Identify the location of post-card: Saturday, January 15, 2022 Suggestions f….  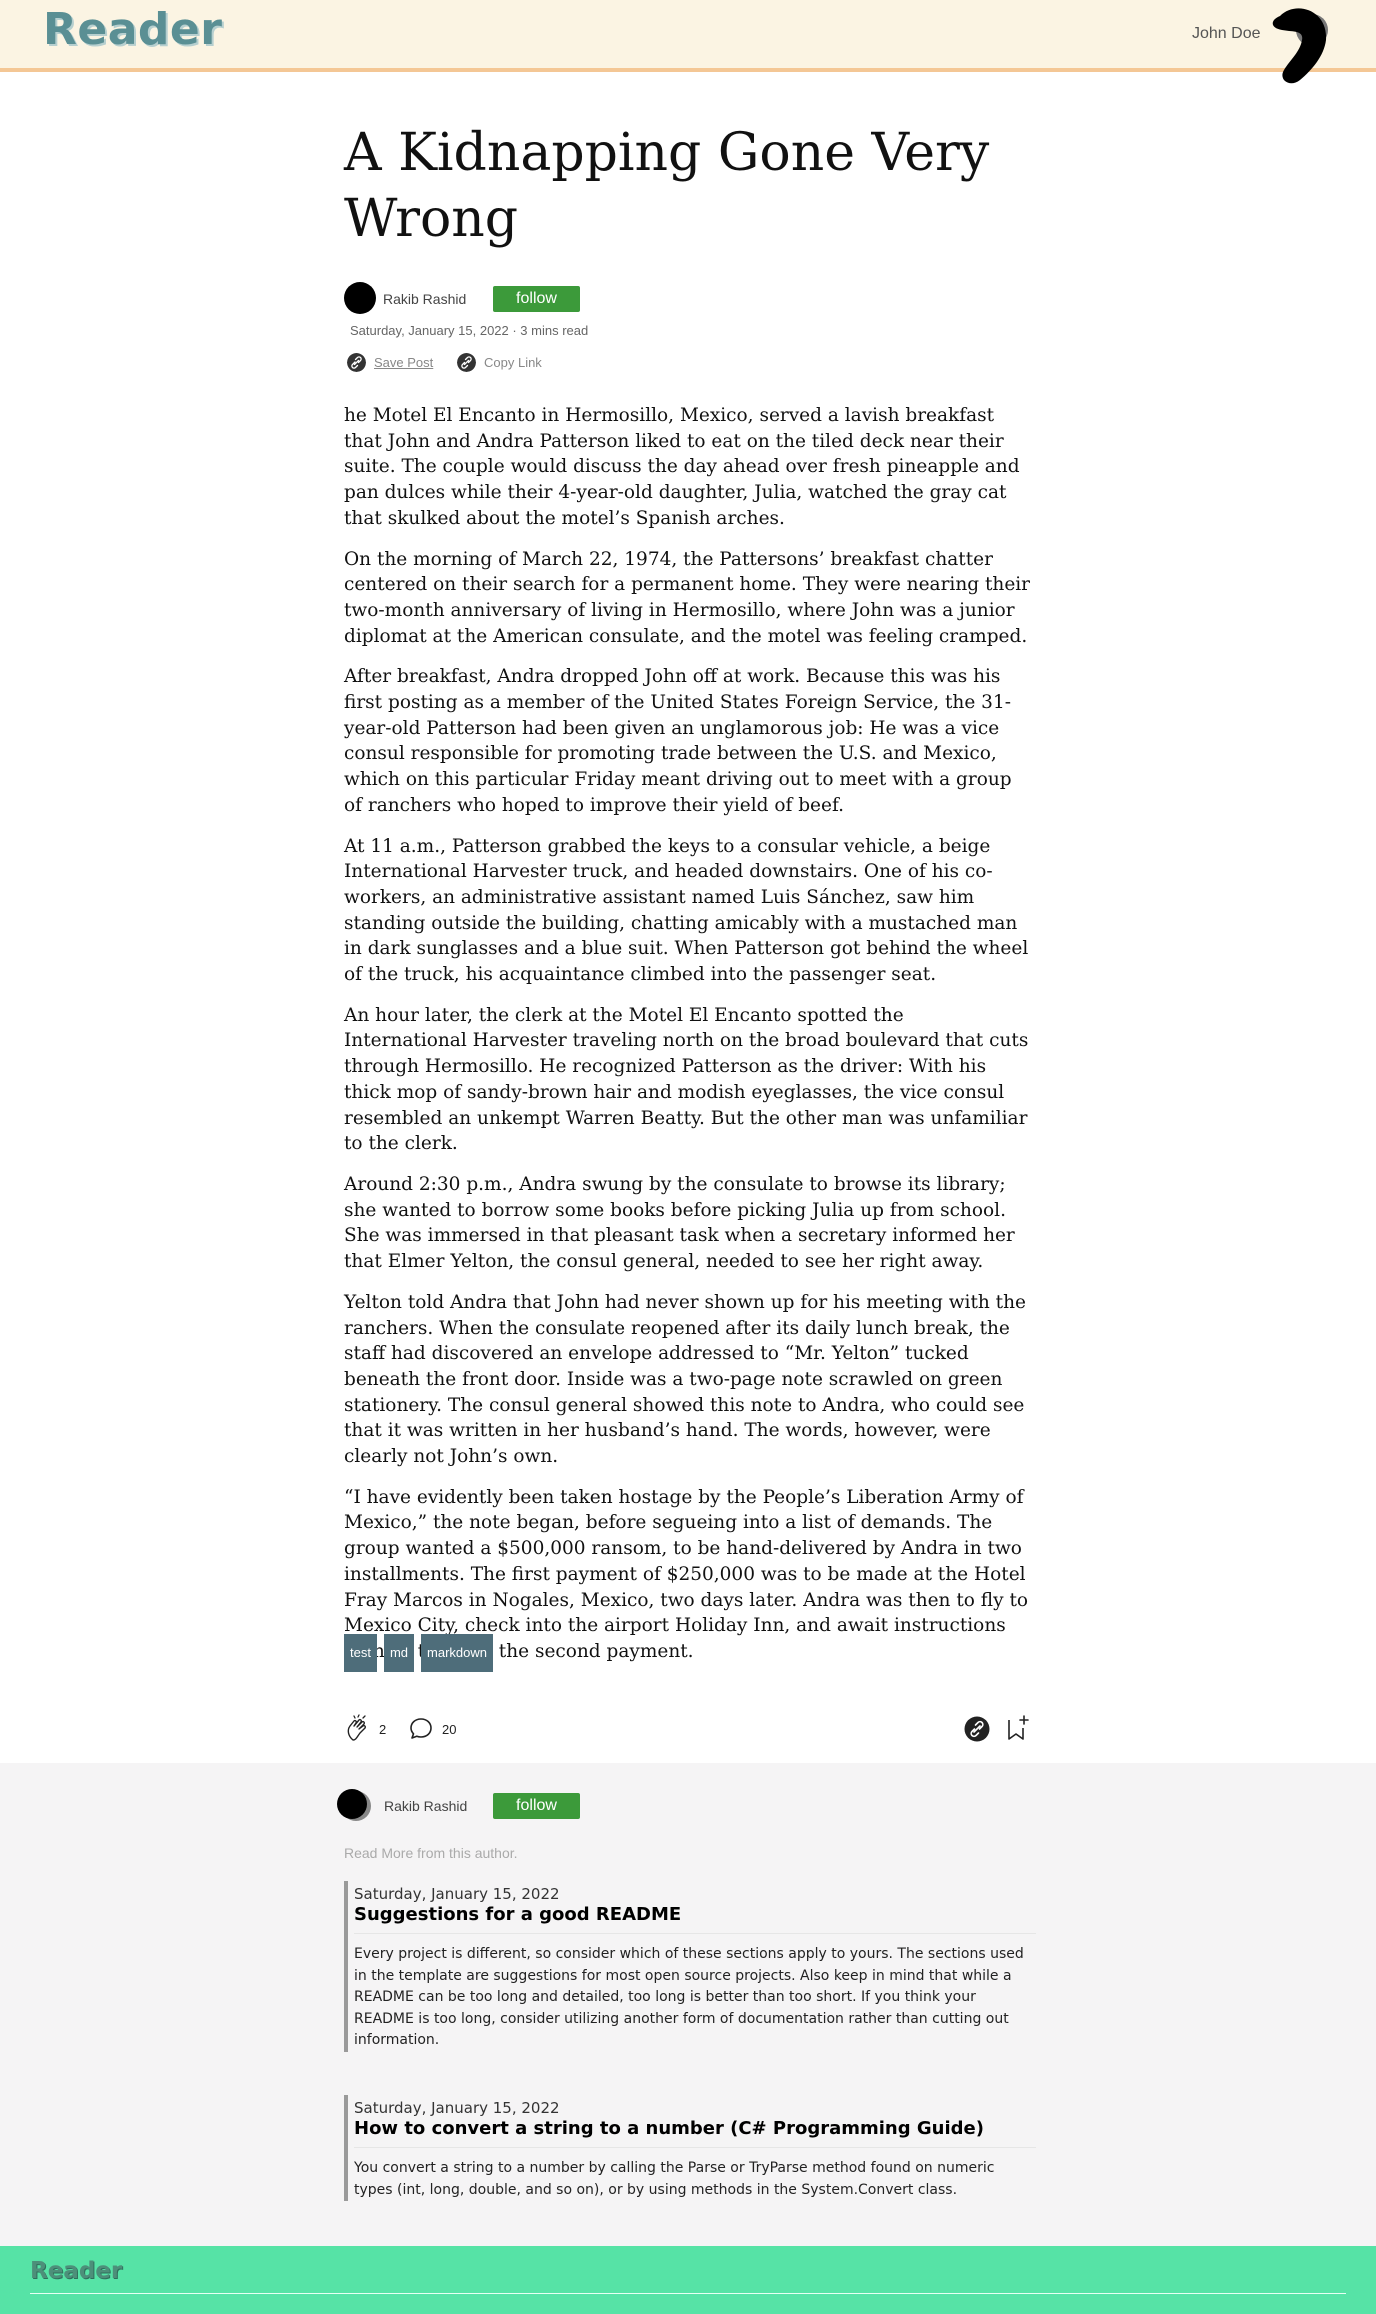
(690, 1966).